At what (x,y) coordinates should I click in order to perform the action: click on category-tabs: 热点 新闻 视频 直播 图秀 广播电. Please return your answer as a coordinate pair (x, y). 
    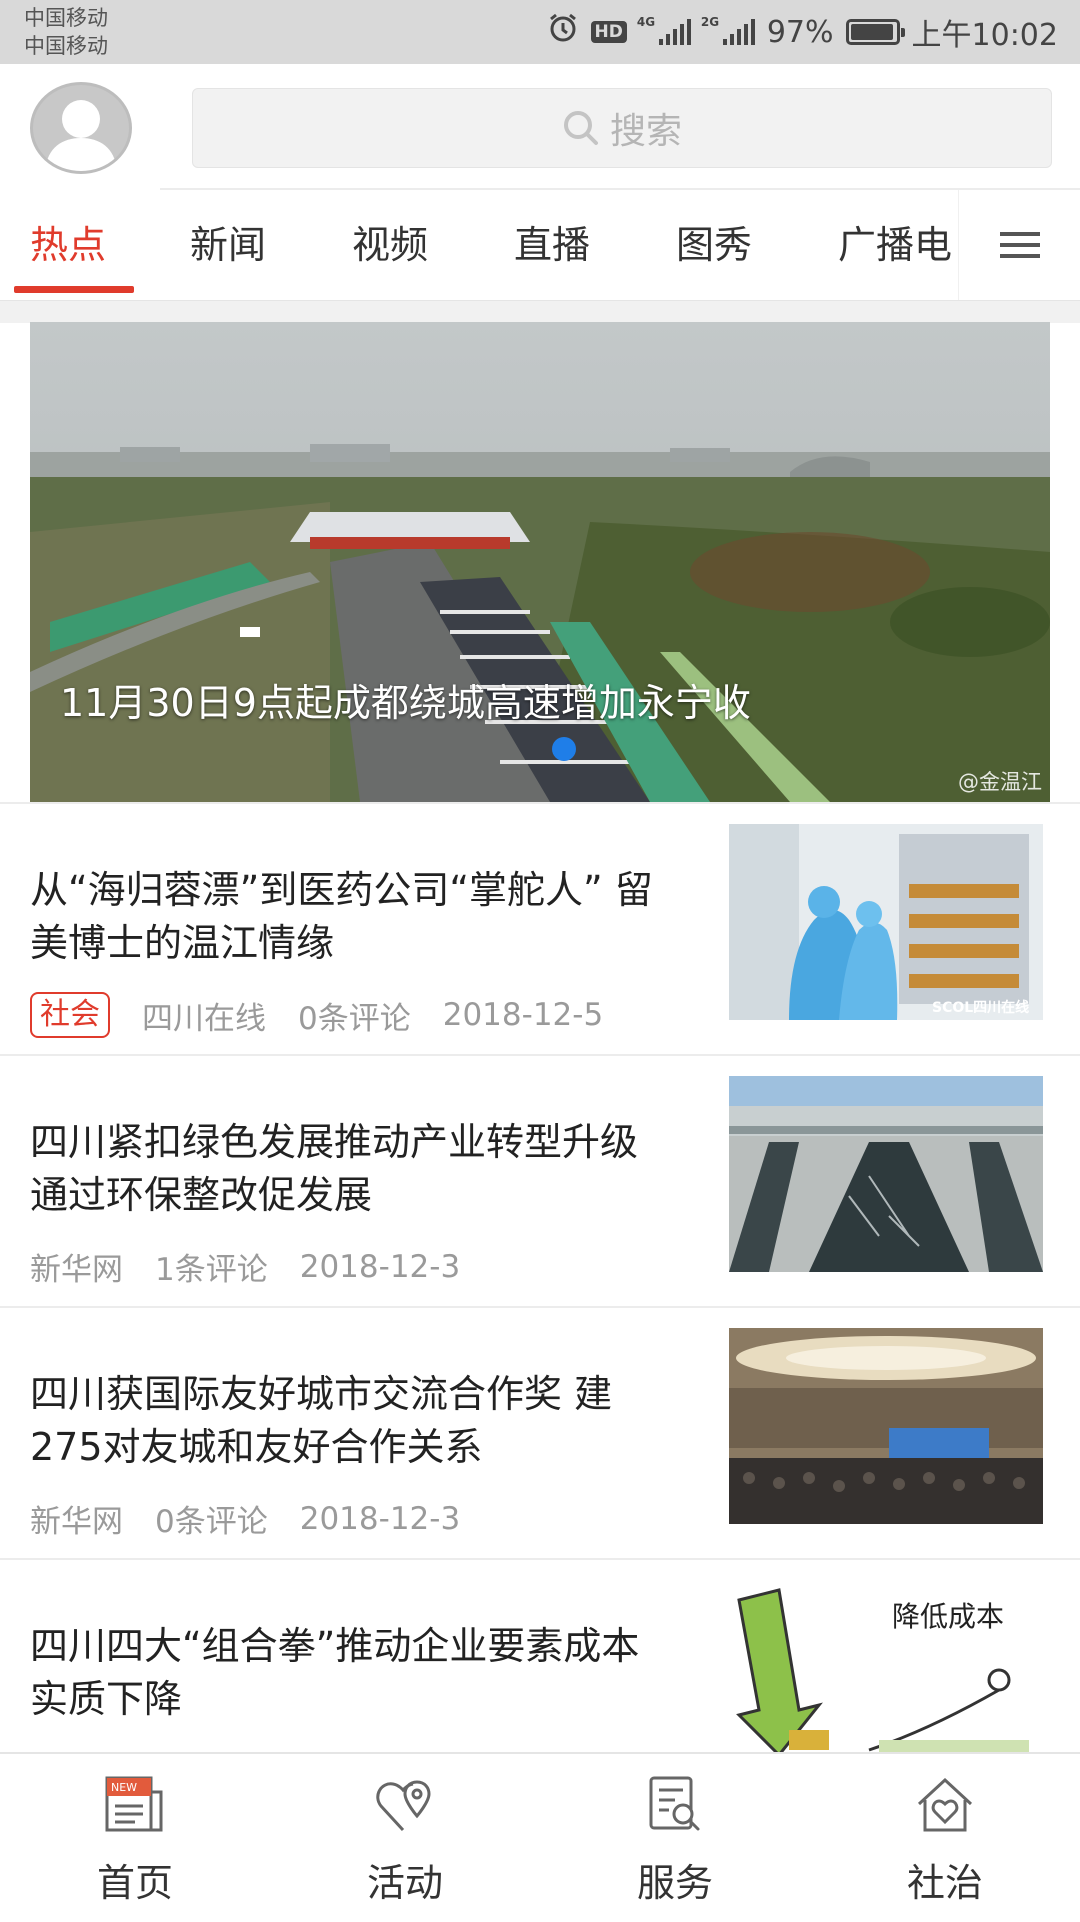
    Looking at the image, I should click on (540, 245).